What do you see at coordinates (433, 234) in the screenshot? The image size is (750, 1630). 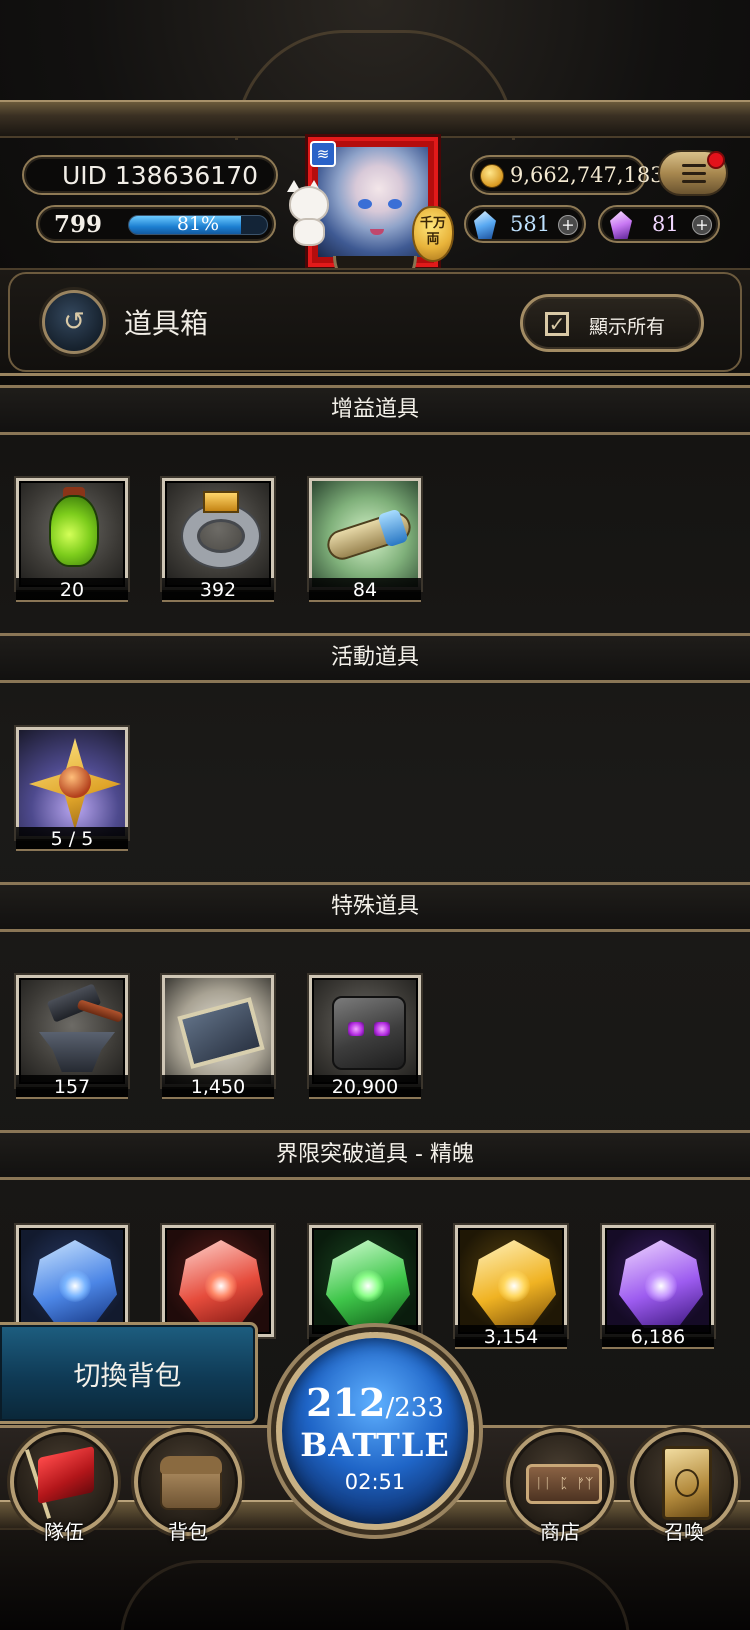 I see `koban-coin-icon: 千万両` at bounding box center [433, 234].